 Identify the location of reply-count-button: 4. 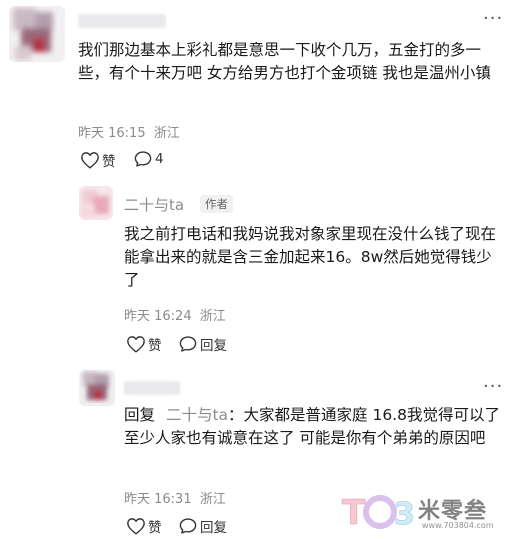
(148, 159).